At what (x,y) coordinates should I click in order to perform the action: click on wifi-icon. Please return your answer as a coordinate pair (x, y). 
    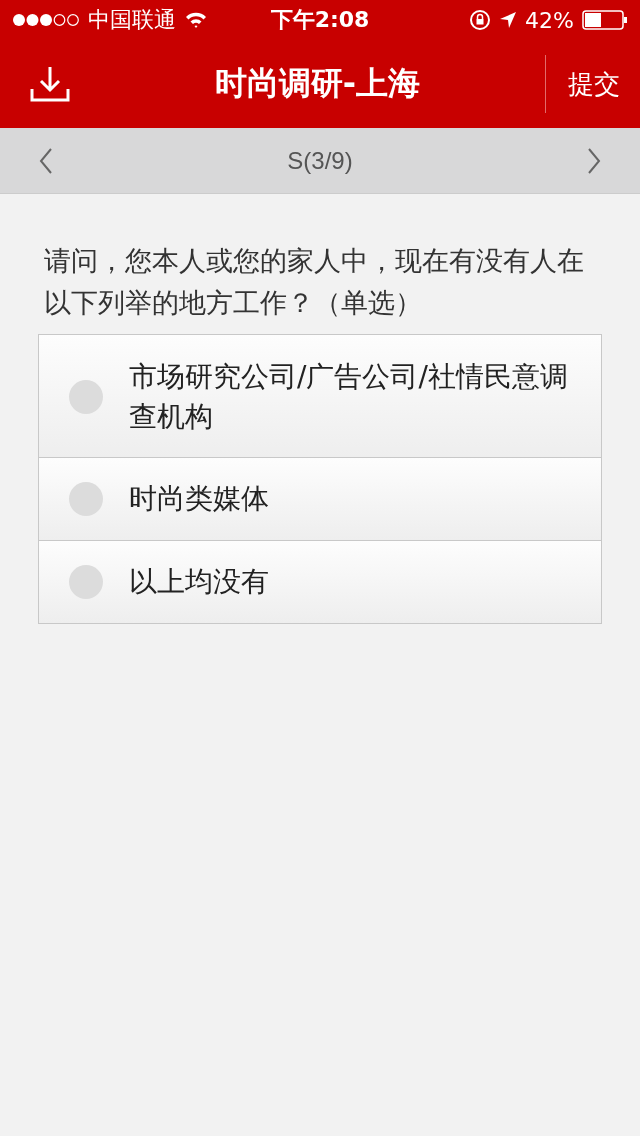
    Looking at the image, I should click on (196, 20).